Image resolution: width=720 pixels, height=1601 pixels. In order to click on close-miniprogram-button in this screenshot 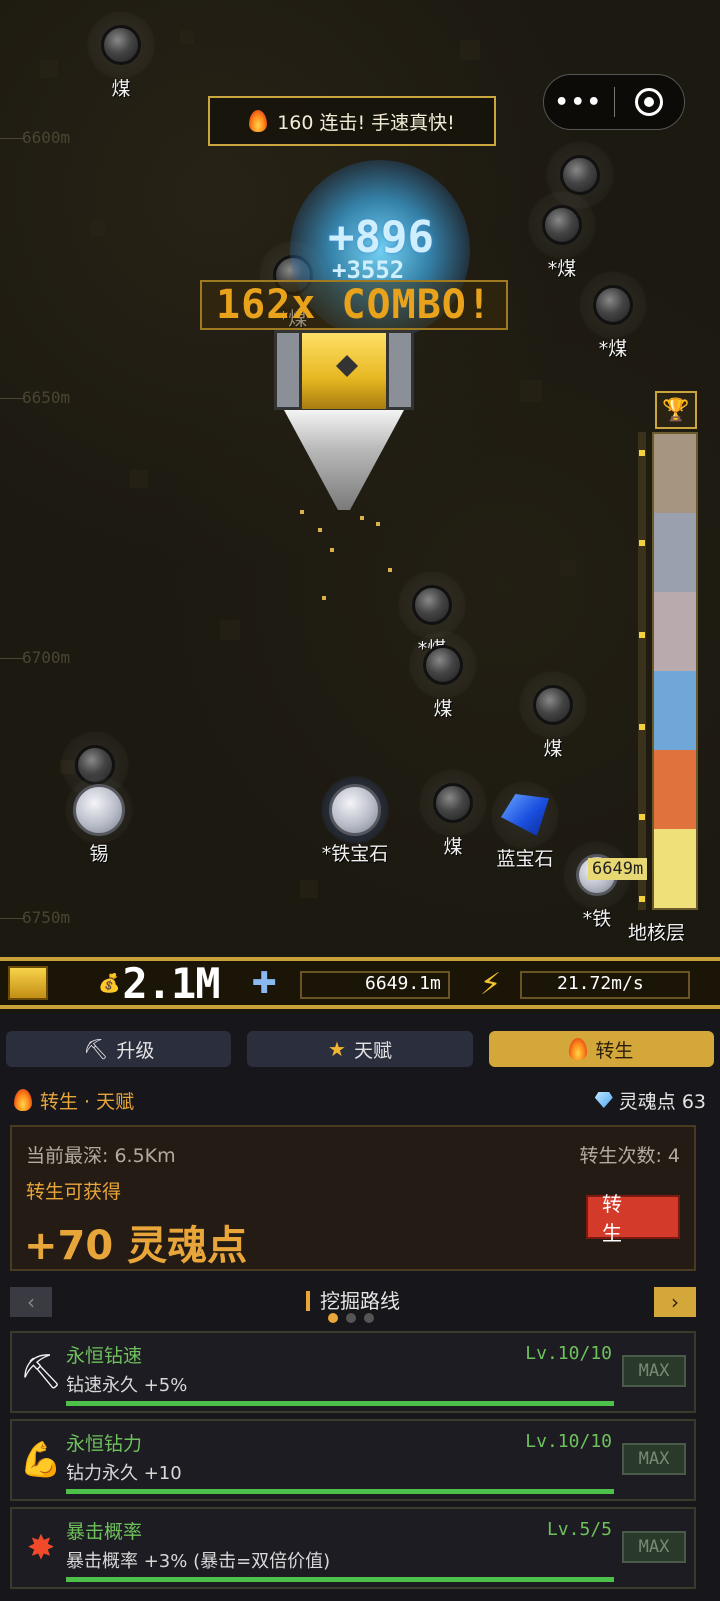, I will do `click(650, 102)`.